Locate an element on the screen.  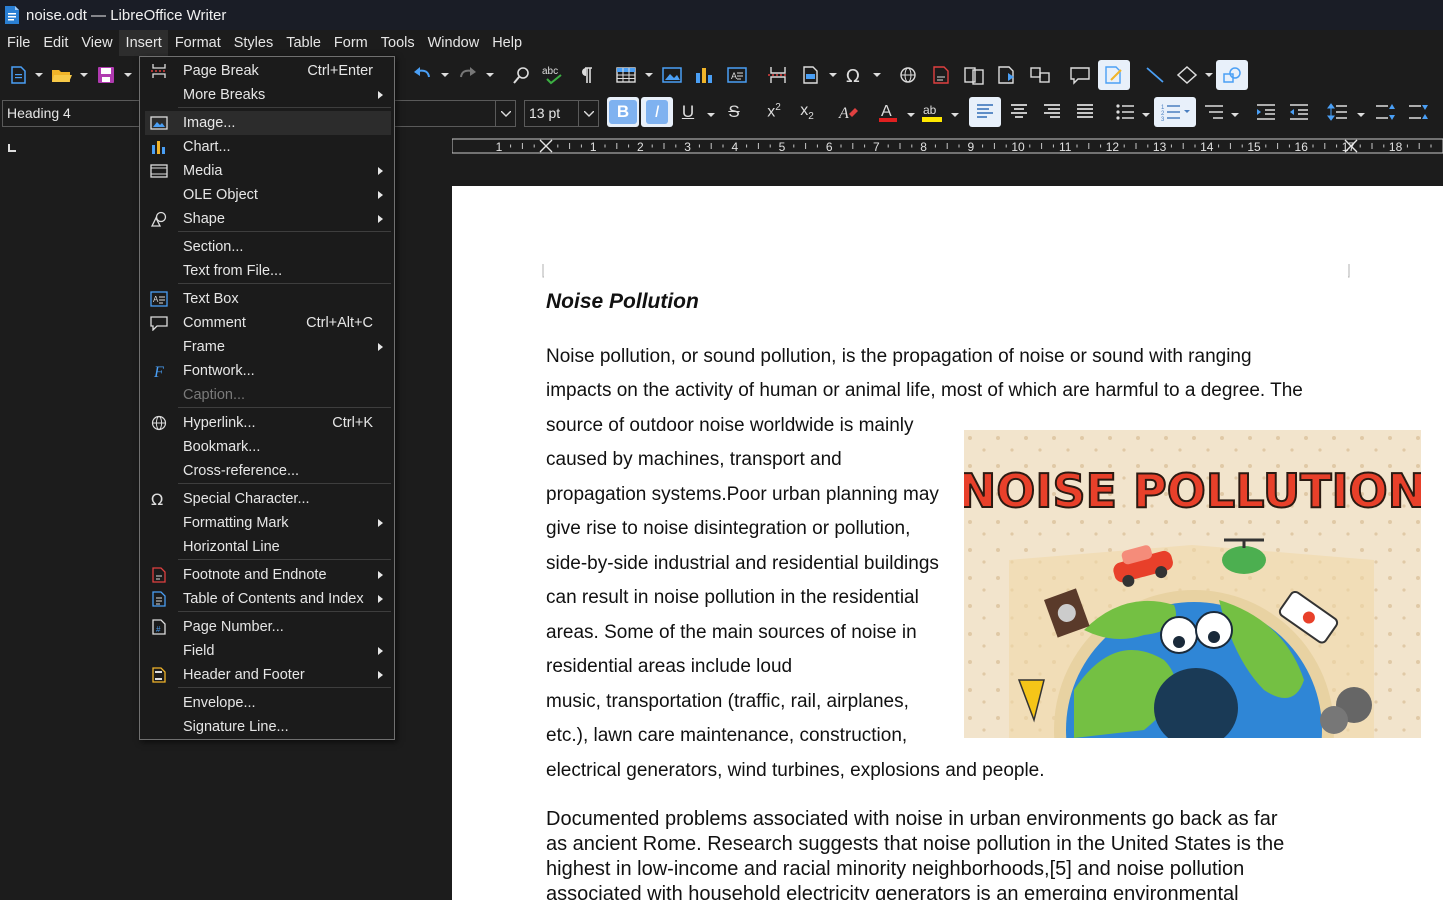
footnote-icon is located at coordinates (941, 75).